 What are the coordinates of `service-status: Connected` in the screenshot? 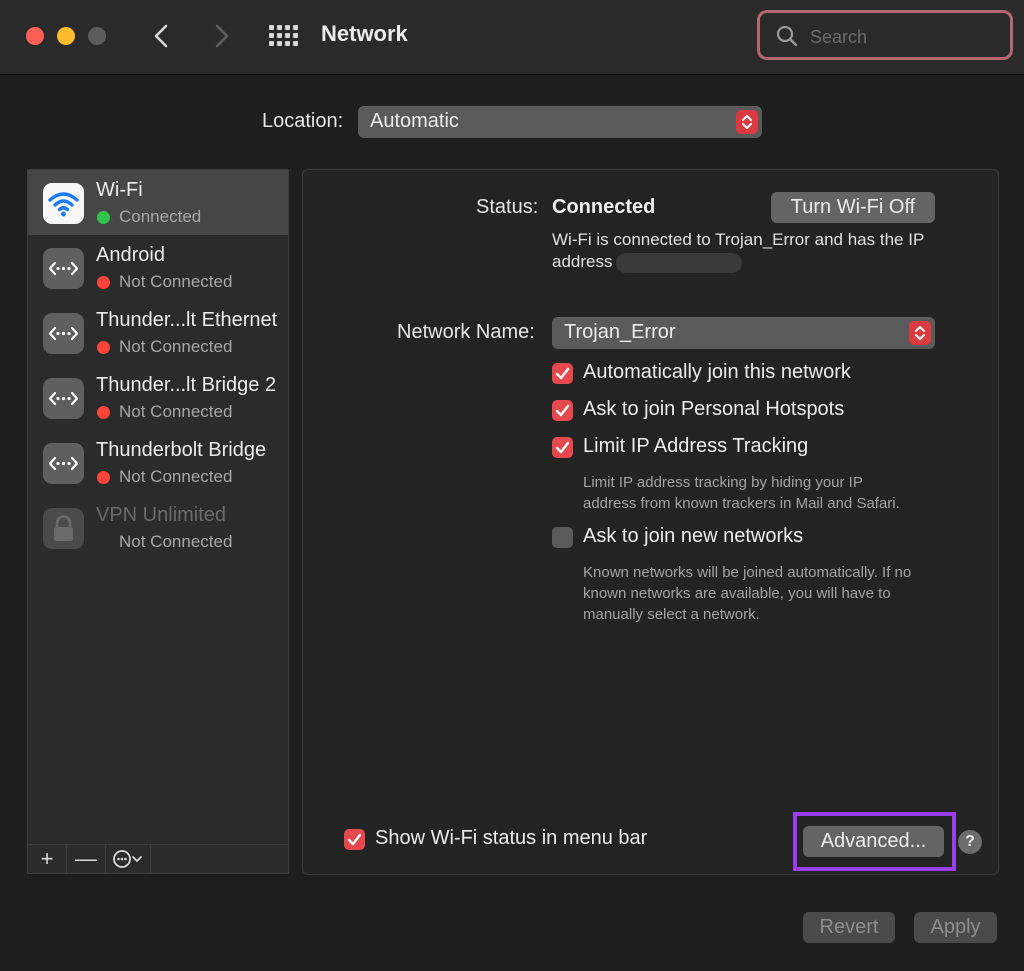 It's located at (160, 216).